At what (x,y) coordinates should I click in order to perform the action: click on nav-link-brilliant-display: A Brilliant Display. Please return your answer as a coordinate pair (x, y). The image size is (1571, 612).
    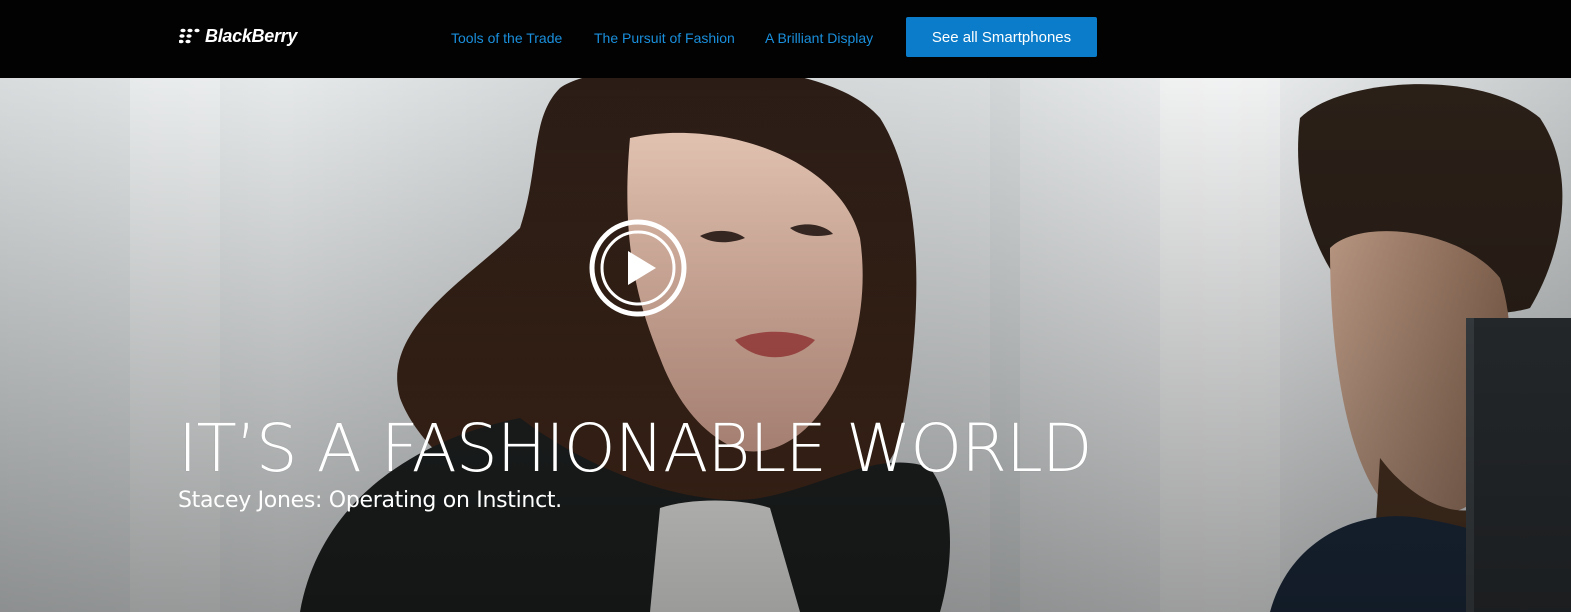
    Looking at the image, I should click on (819, 38).